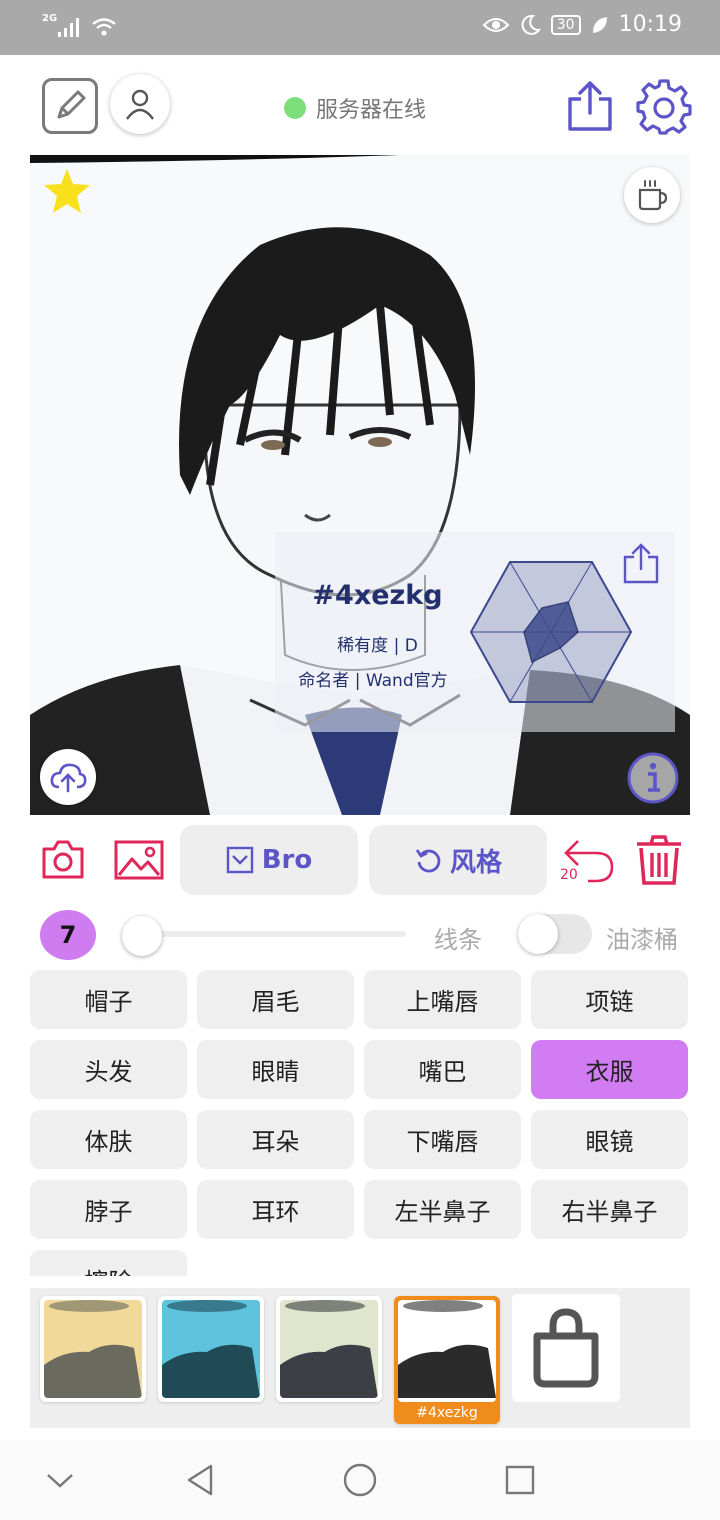 The image size is (720, 1520). I want to click on gallery-button, so click(139, 860).